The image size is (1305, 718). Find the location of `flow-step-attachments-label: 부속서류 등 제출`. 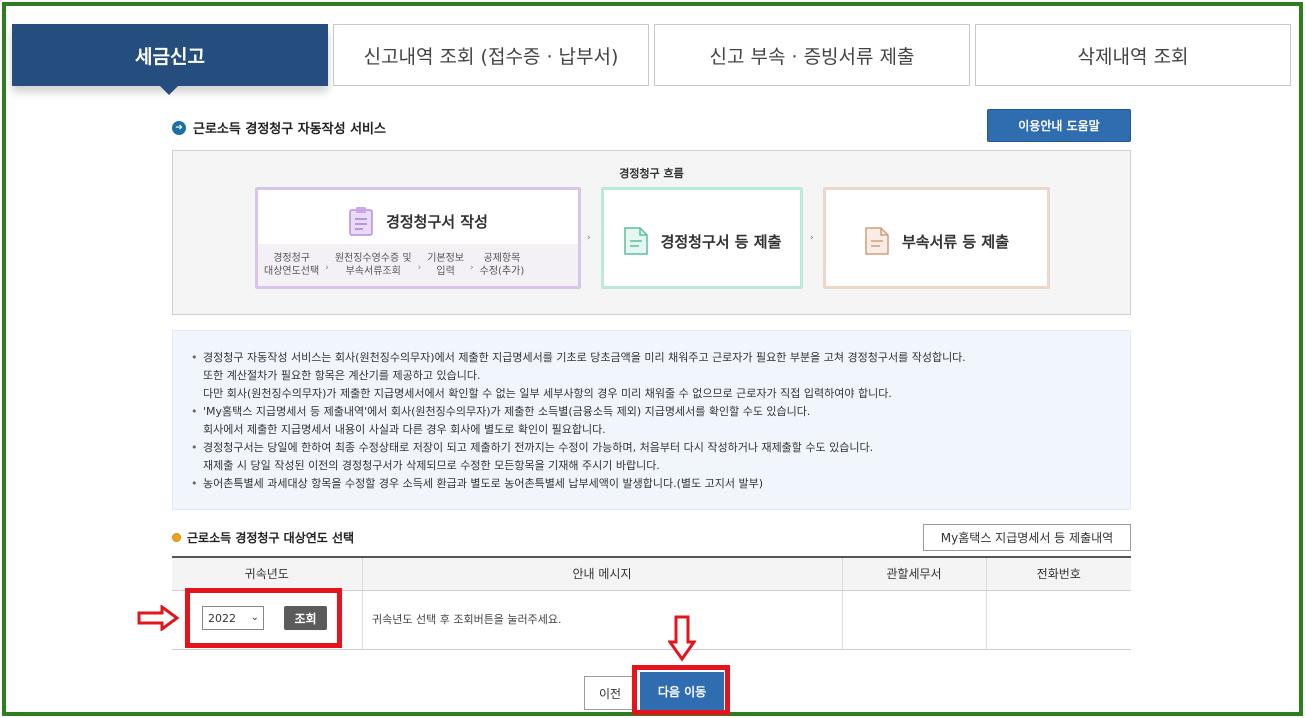

flow-step-attachments-label: 부속서류 등 제출 is located at coordinates (955, 241).